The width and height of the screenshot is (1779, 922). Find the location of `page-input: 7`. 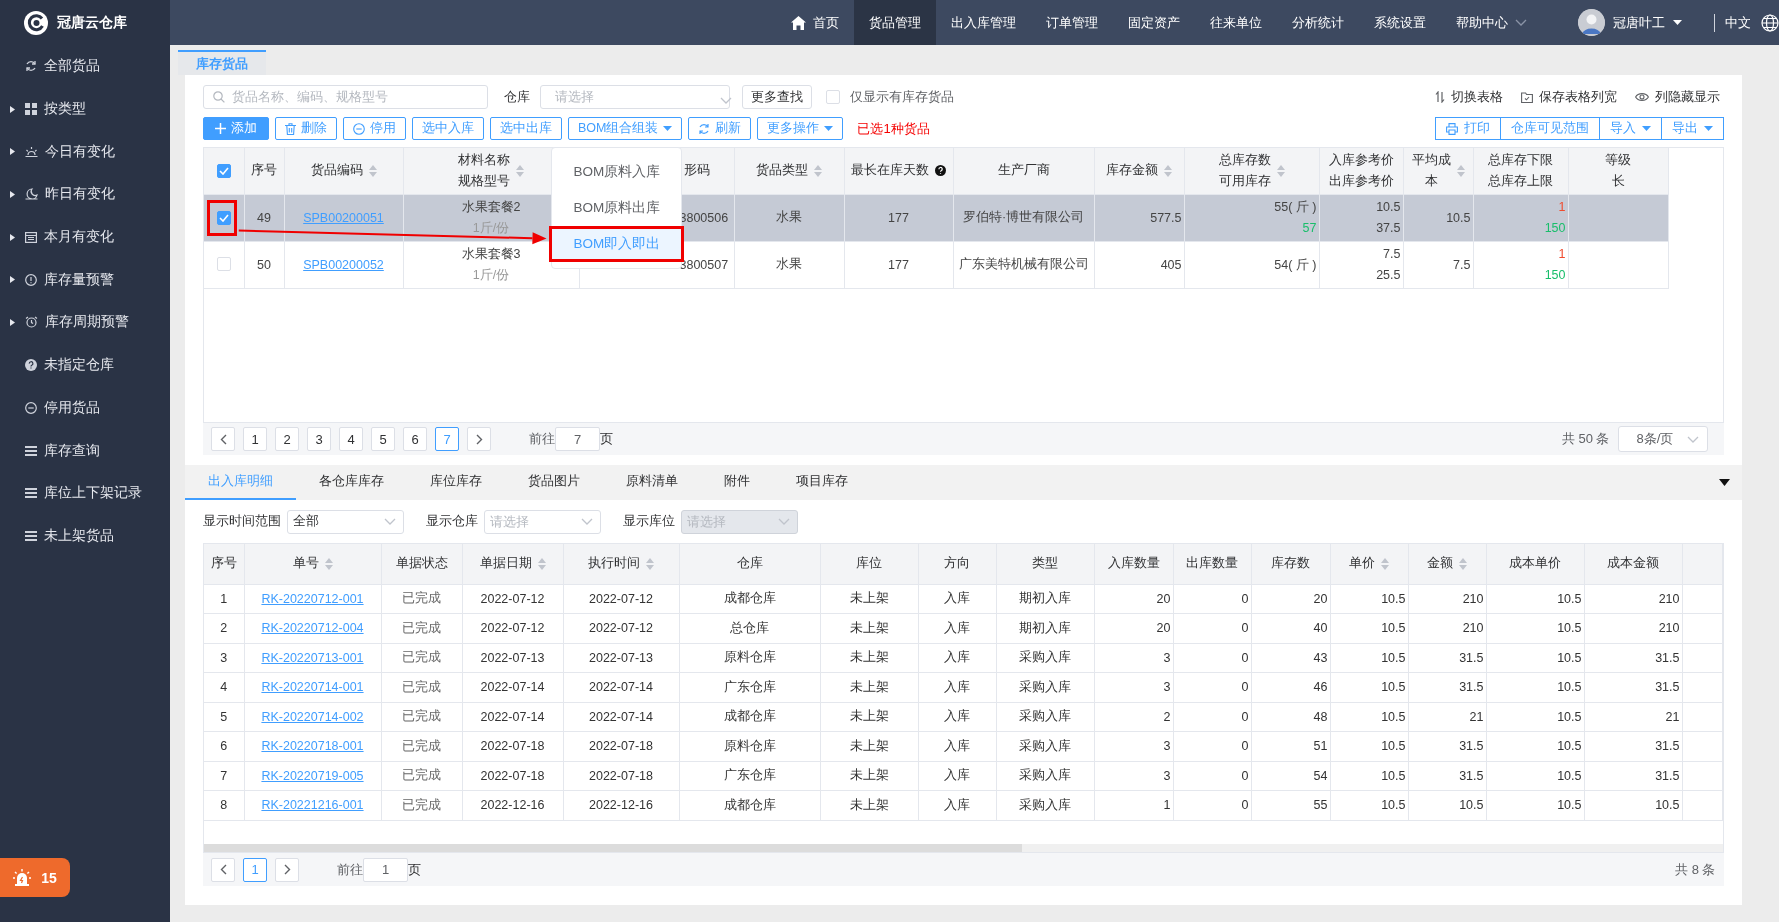

page-input: 7 is located at coordinates (577, 439).